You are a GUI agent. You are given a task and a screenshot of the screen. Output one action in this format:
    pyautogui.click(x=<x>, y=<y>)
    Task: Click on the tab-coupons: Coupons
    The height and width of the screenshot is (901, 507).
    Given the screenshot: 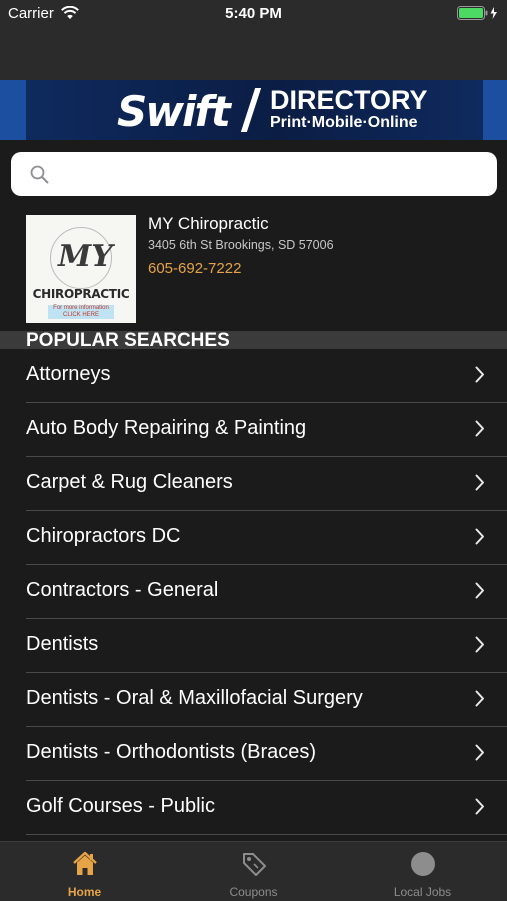 What is the action you would take?
    pyautogui.click(x=253, y=871)
    